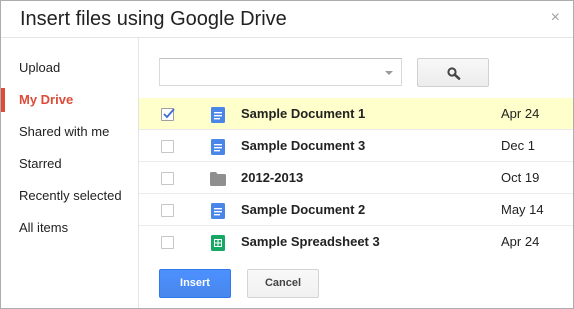  I want to click on file-row: Sample Document 3 Dec 1, so click(356, 146).